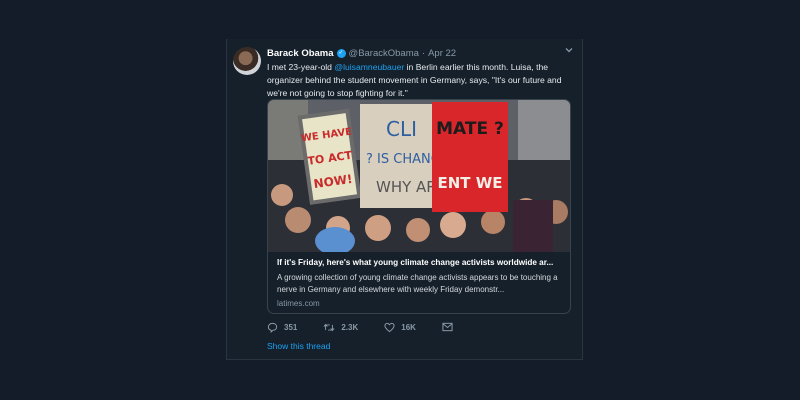  What do you see at coordinates (442, 53) in the screenshot?
I see `tweet-date: Apr 22` at bounding box center [442, 53].